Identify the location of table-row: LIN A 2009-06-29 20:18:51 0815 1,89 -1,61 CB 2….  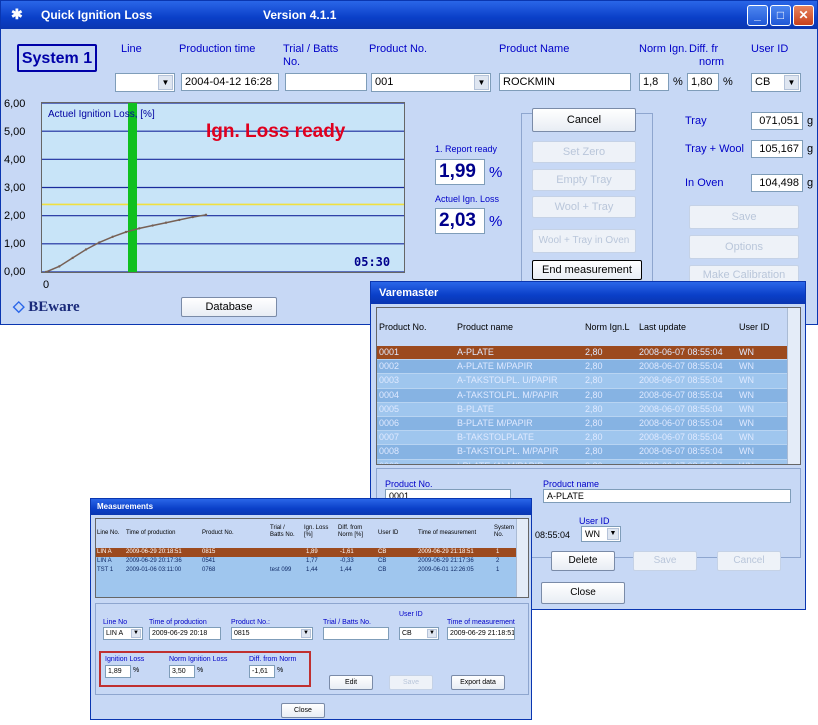
(306, 552).